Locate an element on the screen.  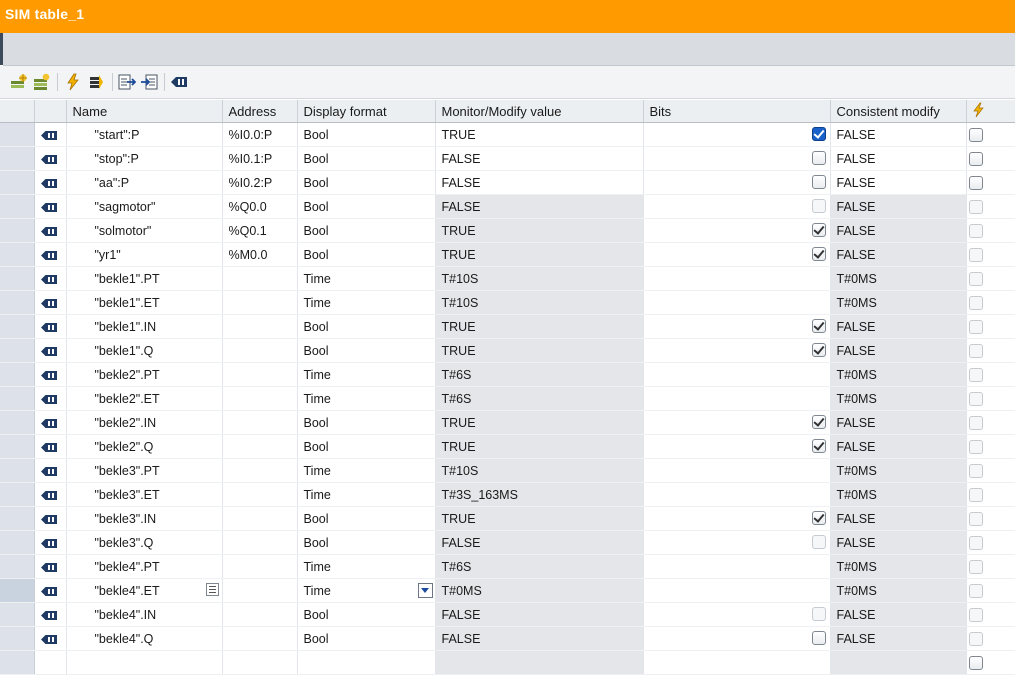
address-cell: %Q0.0 is located at coordinates (260, 206).